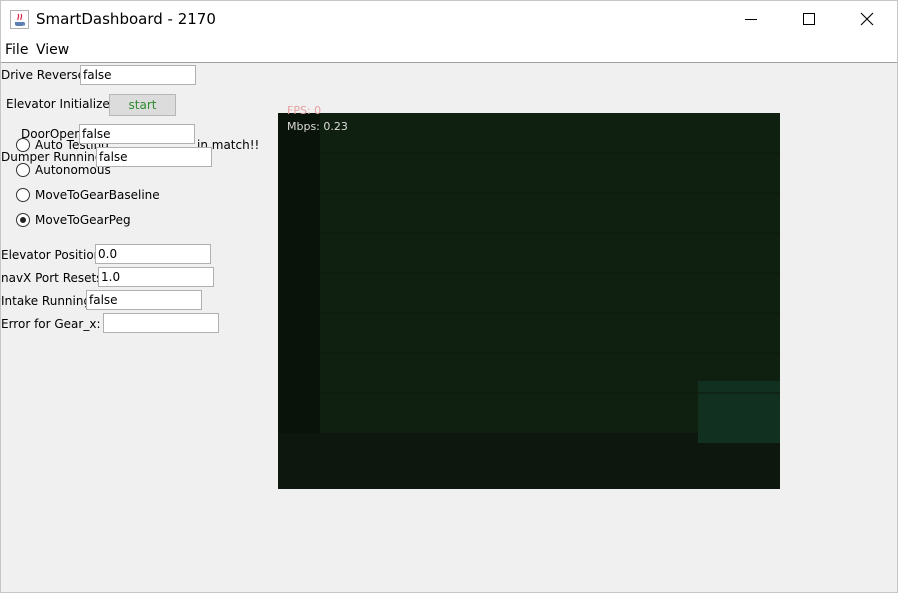 This screenshot has width=898, height=593. I want to click on elevator-position-field: 0.0, so click(153, 254).